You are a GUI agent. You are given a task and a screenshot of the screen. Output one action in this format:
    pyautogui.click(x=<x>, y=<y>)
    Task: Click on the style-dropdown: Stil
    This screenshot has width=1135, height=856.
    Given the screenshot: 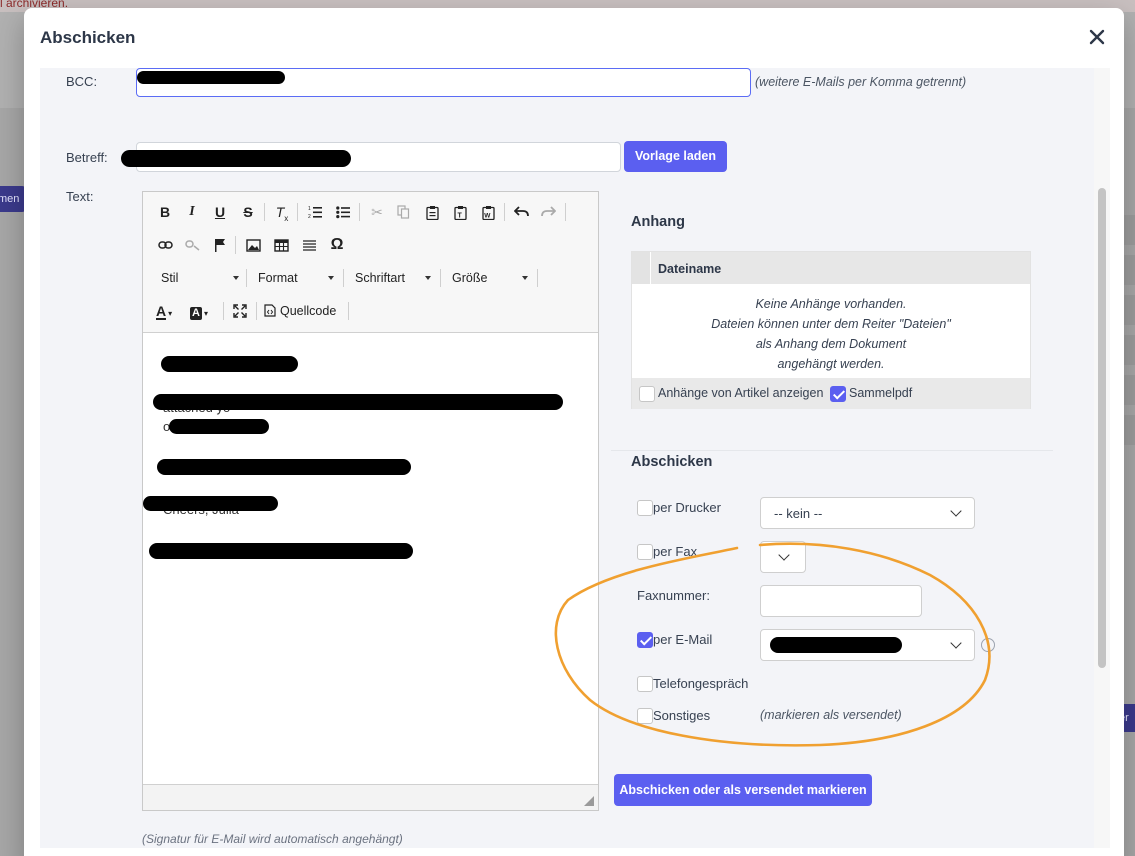 What is the action you would take?
    pyautogui.click(x=200, y=278)
    